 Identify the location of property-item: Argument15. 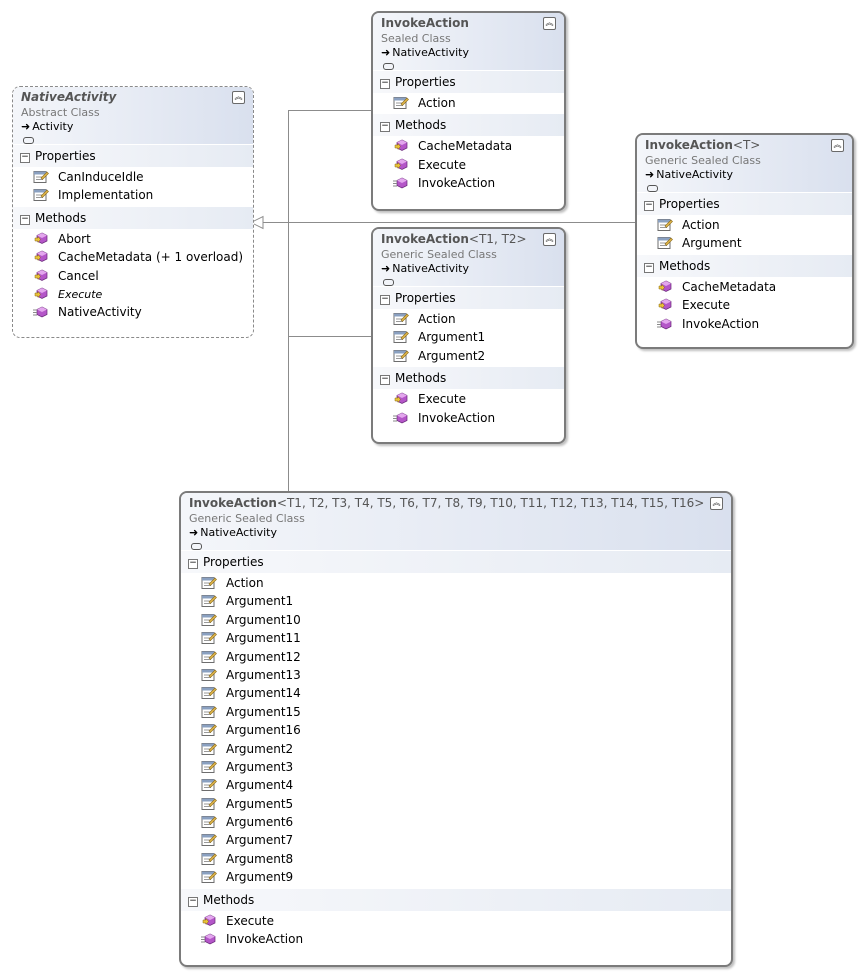
(456, 712).